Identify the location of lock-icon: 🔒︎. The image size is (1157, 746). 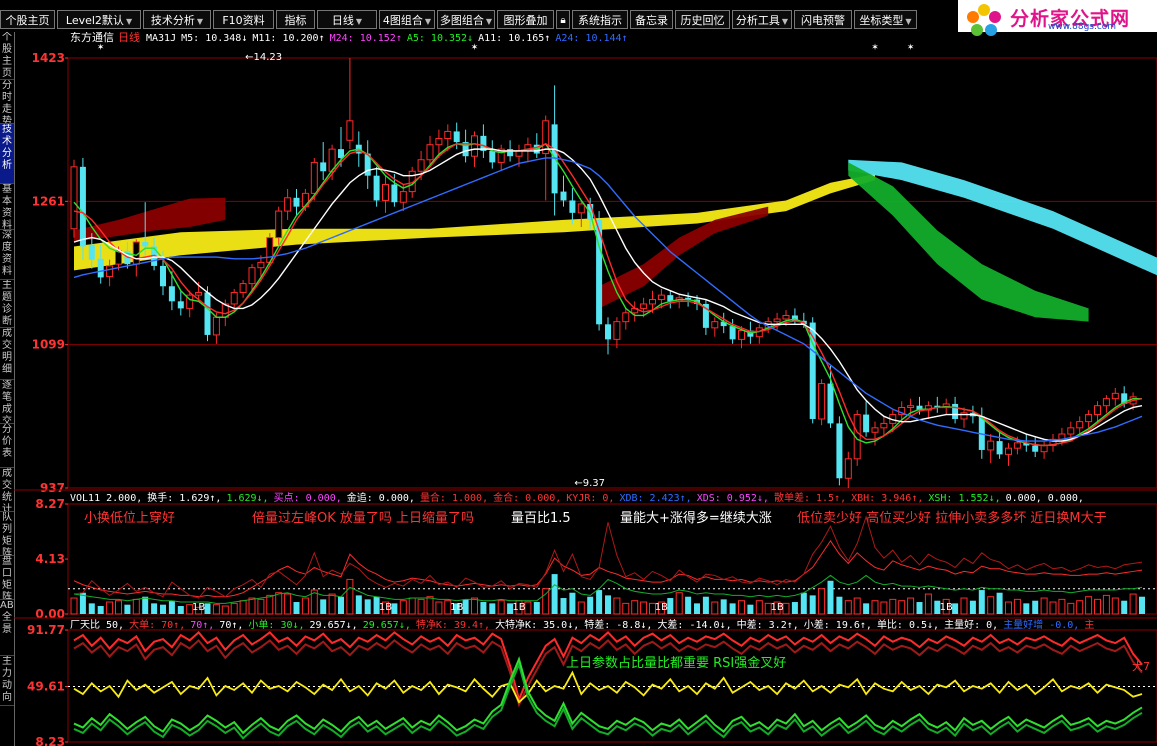
(563, 19).